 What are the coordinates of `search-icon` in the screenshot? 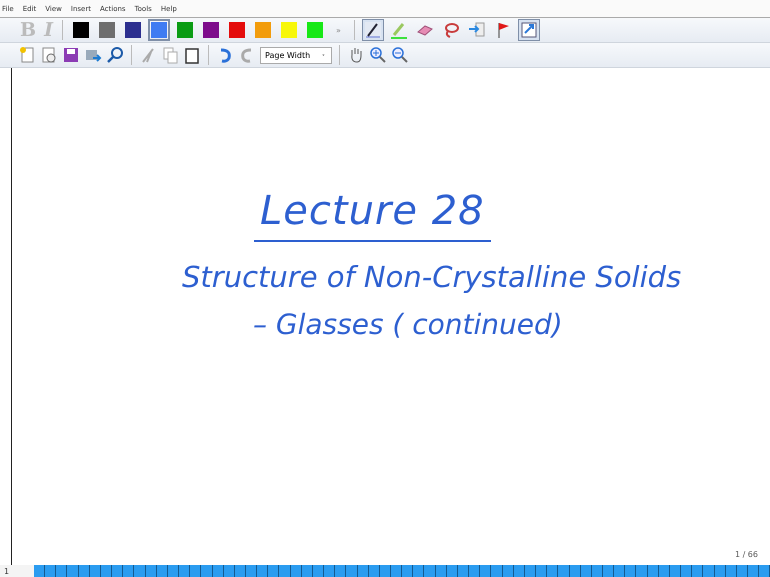 It's located at (115, 55).